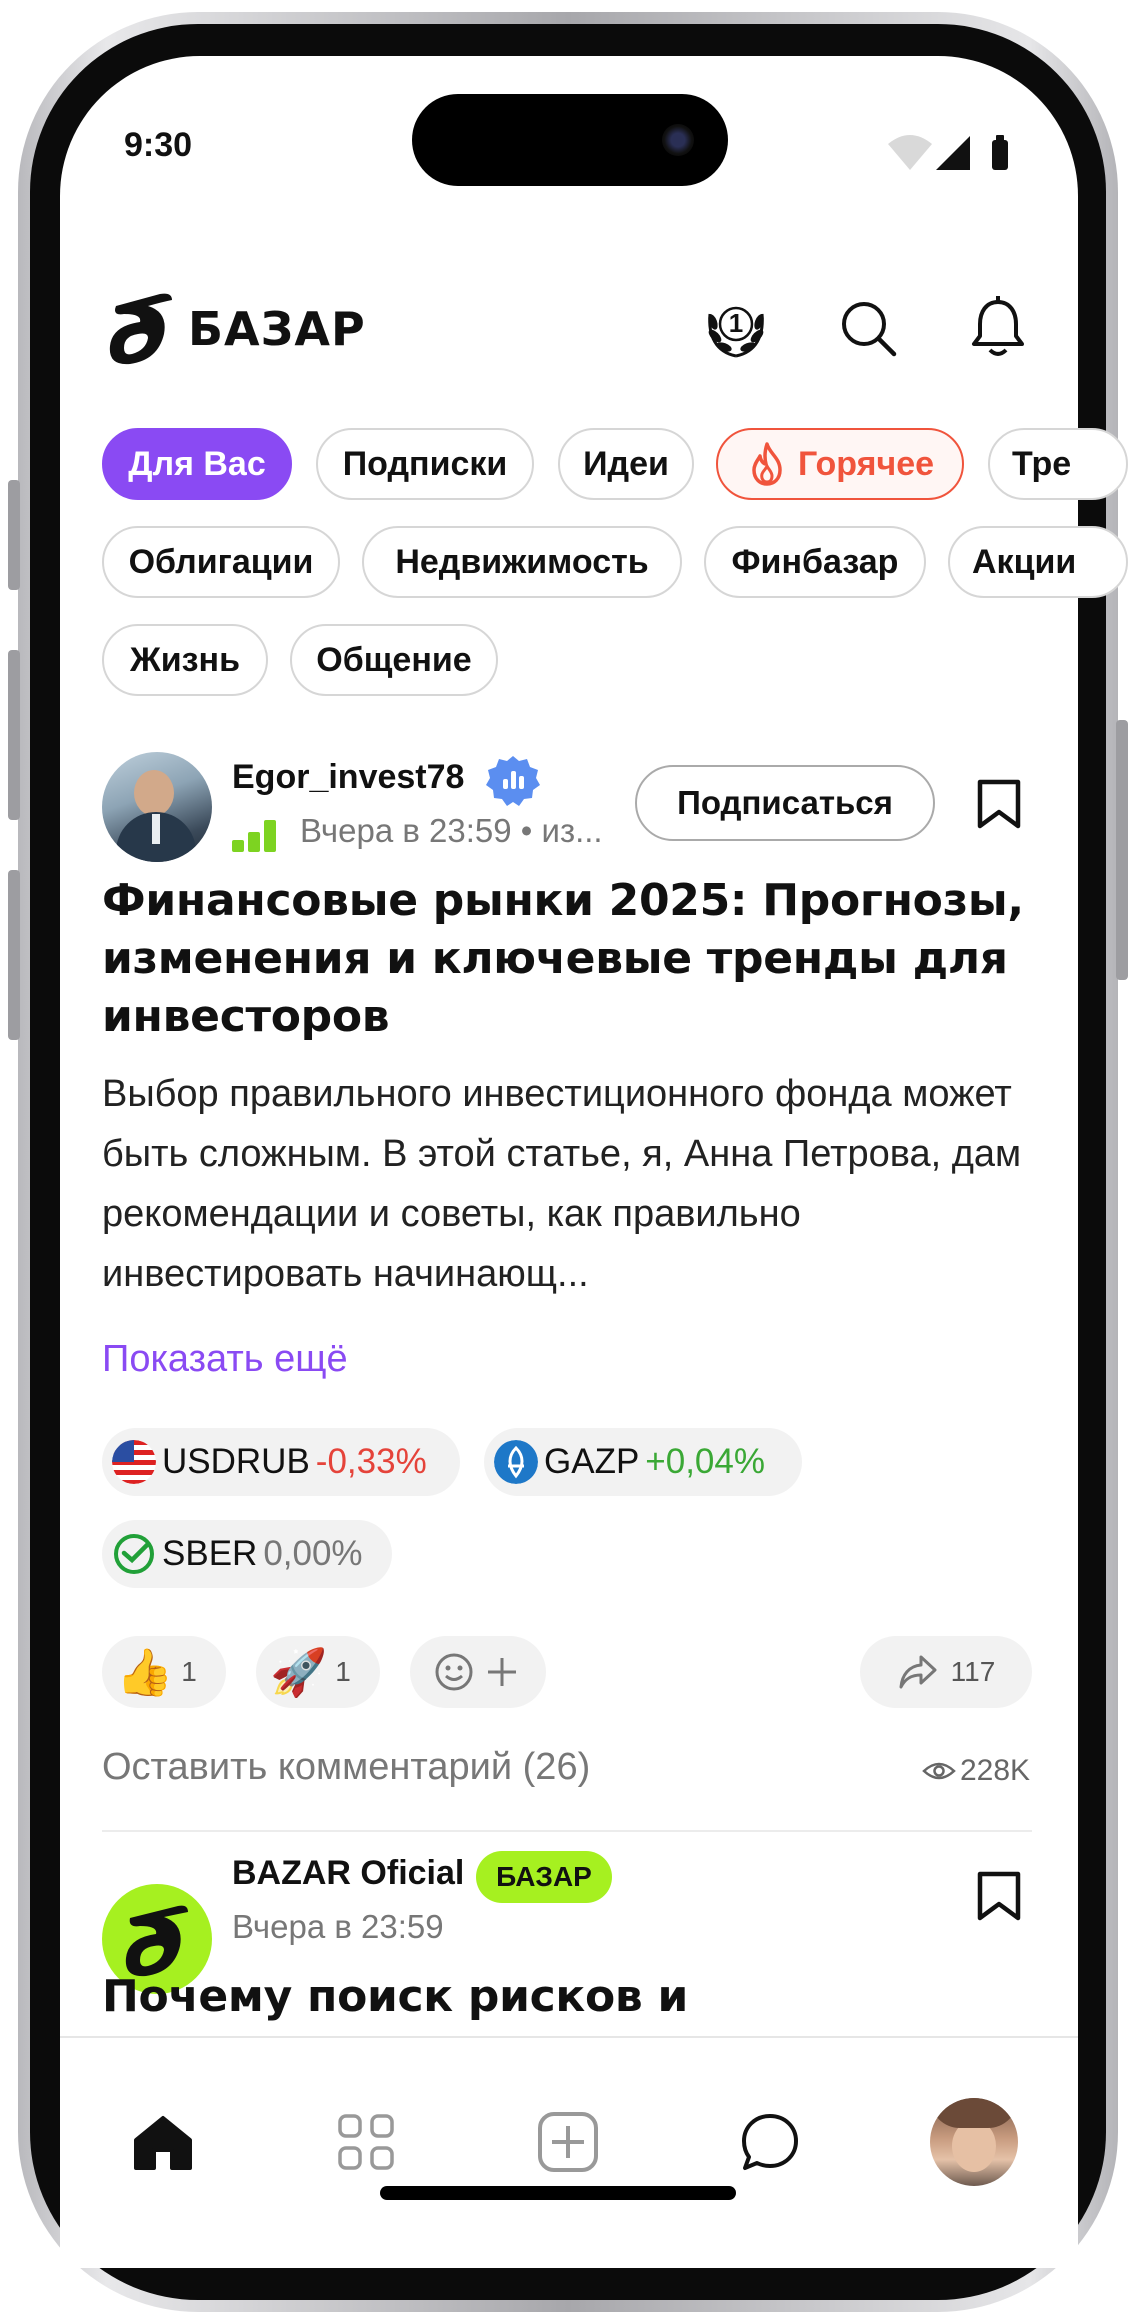 Image resolution: width=1137 pixels, height=2323 pixels. What do you see at coordinates (185, 660) in the screenshot?
I see `chip-life: Жизнь` at bounding box center [185, 660].